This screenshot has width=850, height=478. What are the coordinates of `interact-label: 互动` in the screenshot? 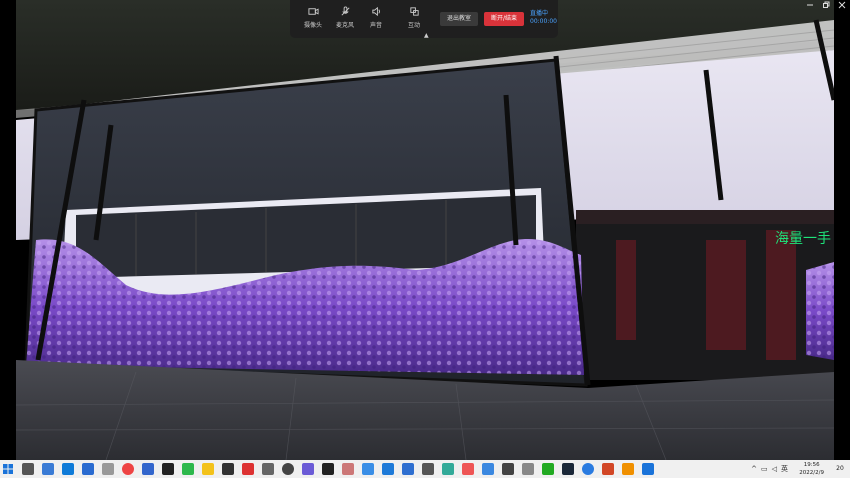 It's located at (414, 25).